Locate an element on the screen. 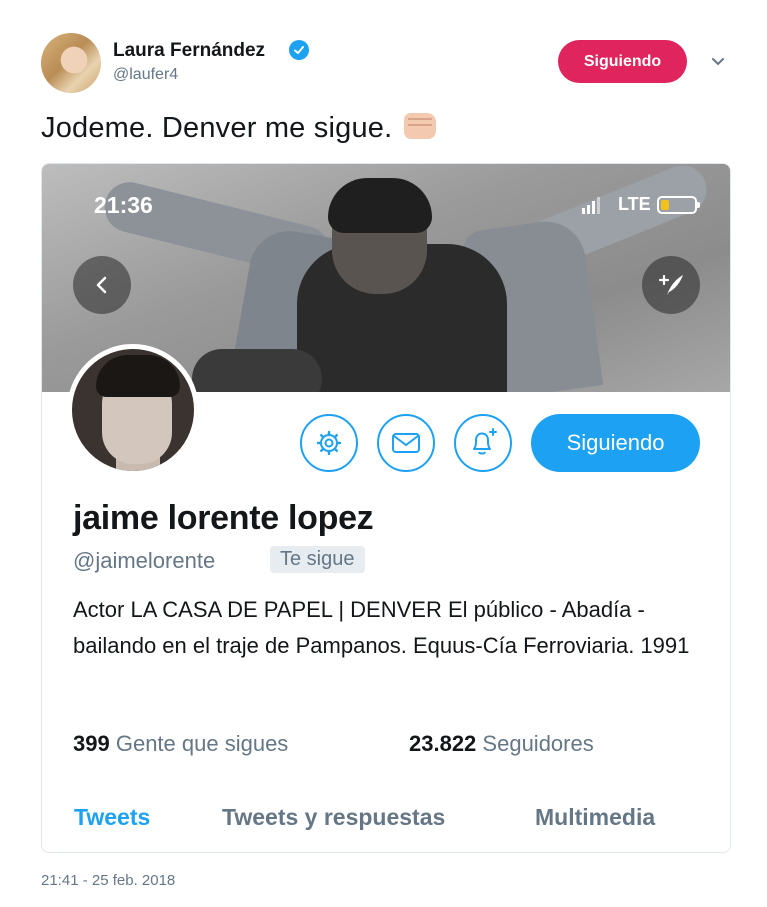 This screenshot has height=907, width=767. author-avatar is located at coordinates (71, 63).